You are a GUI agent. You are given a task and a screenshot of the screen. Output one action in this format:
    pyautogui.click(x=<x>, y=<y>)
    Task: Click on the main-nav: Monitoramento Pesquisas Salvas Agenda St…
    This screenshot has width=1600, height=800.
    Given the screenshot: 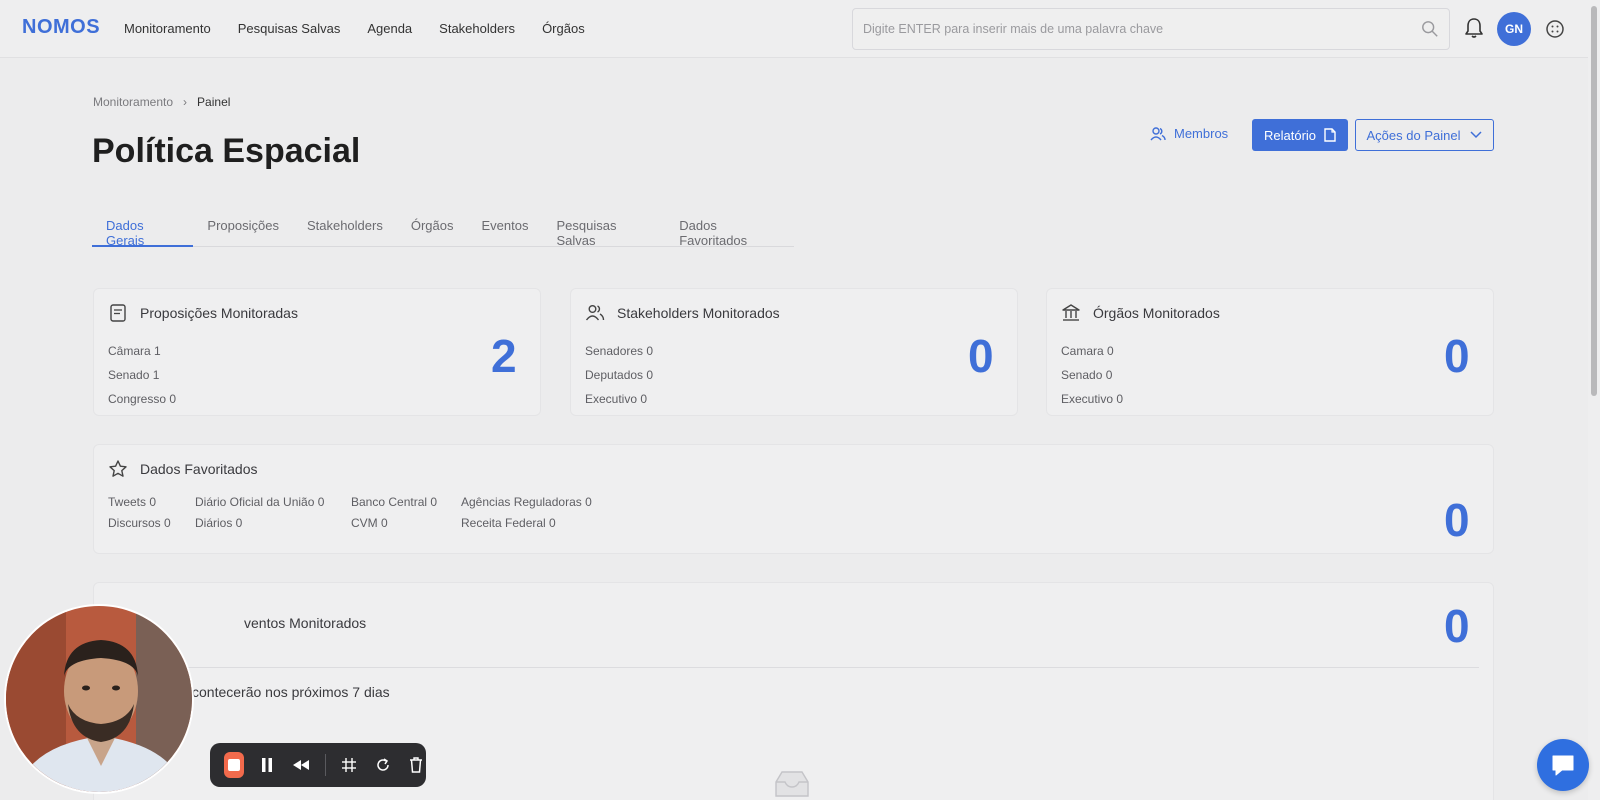 What is the action you would take?
    pyautogui.click(x=354, y=28)
    